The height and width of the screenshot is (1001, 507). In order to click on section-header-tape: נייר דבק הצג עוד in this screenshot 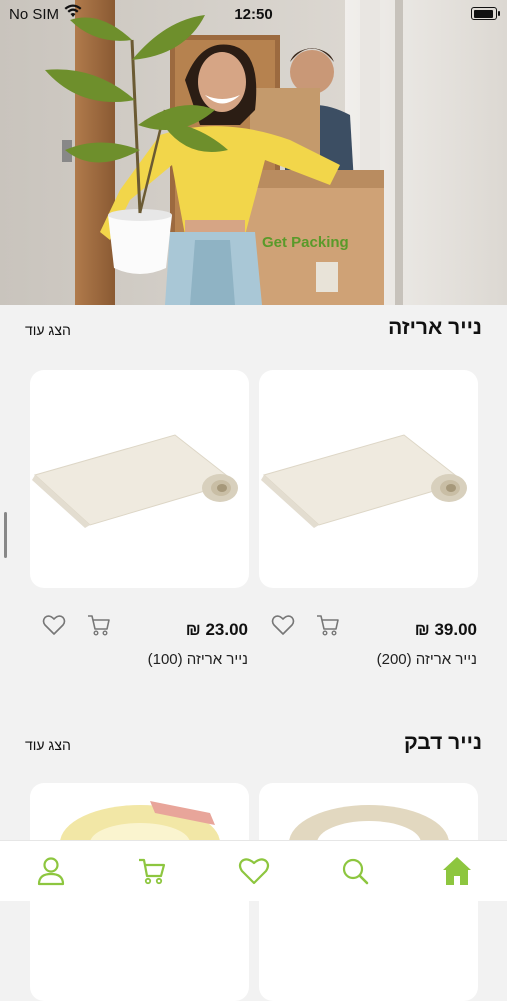, I will do `click(253, 751)`.